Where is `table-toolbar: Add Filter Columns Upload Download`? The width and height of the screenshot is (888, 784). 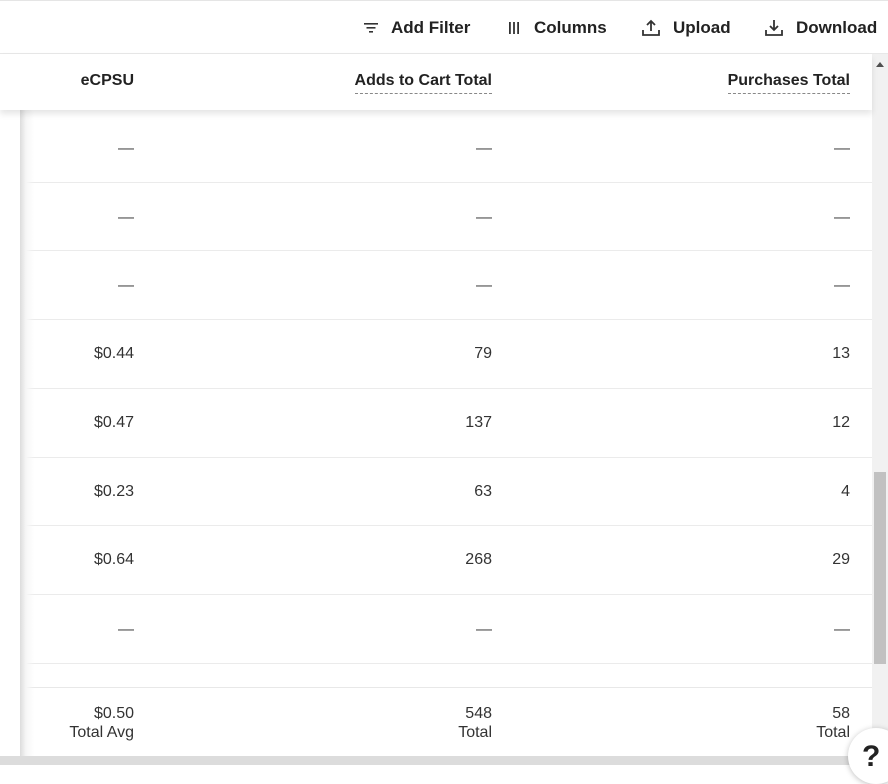
table-toolbar: Add Filter Columns Upload Download is located at coordinates (444, 27).